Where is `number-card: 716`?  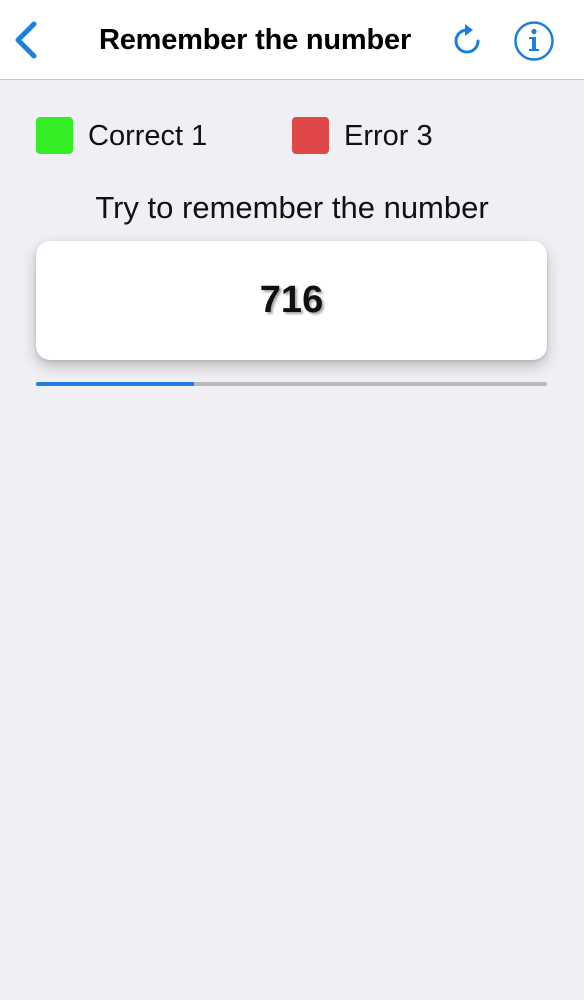
number-card: 716 is located at coordinates (291, 300).